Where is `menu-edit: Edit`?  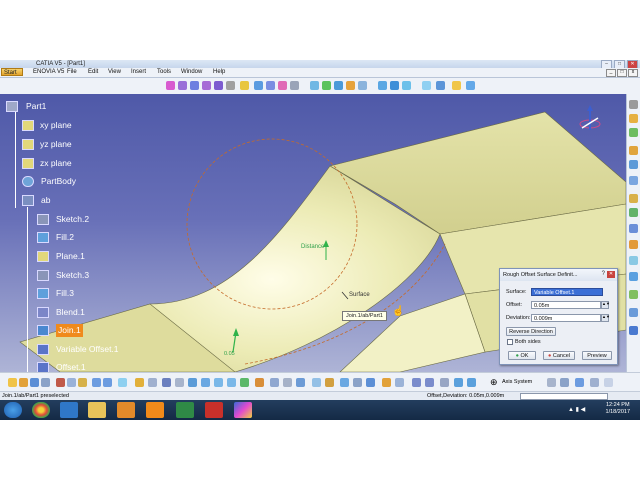
menu-edit: Edit is located at coordinates (93, 72).